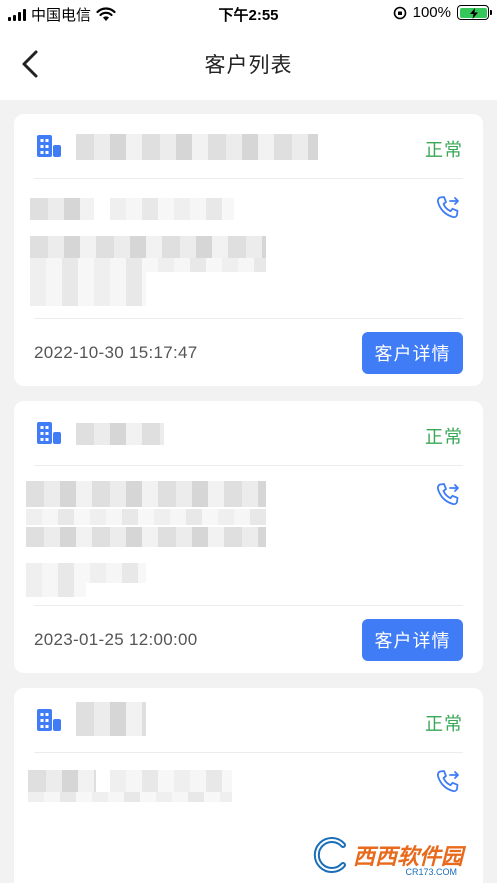  I want to click on page-title: 客户列表, so click(248, 65).